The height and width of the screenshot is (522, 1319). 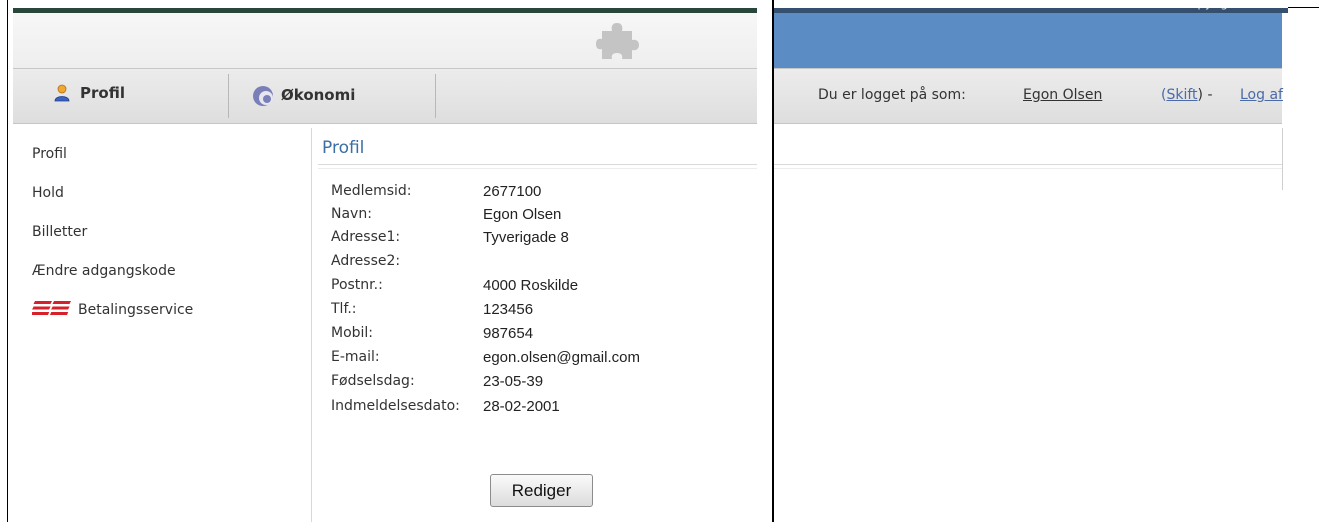 I want to click on sidebar-item-billetter: Billetter, so click(x=167, y=231).